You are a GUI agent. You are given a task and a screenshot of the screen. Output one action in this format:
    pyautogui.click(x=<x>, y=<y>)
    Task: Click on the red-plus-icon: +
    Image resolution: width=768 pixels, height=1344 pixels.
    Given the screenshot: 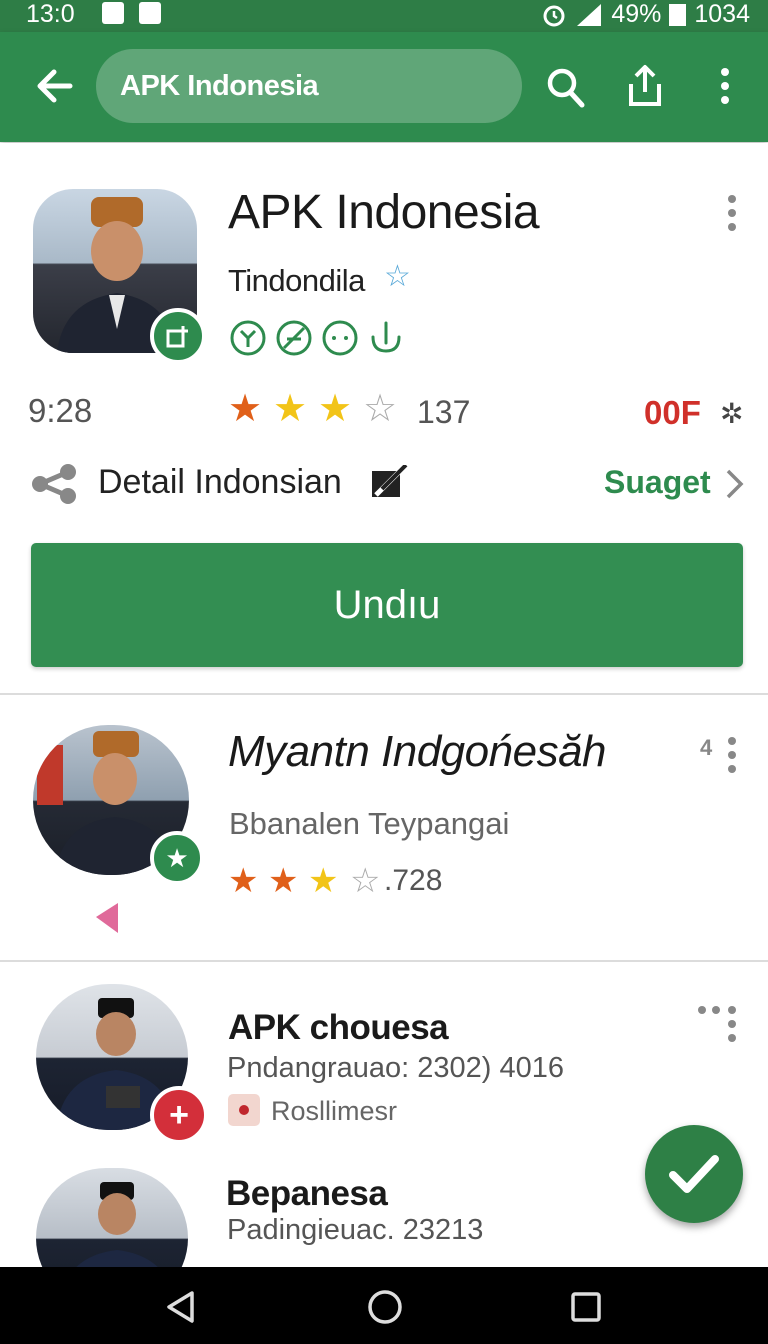 What is the action you would take?
    pyautogui.click(x=179, y=1115)
    